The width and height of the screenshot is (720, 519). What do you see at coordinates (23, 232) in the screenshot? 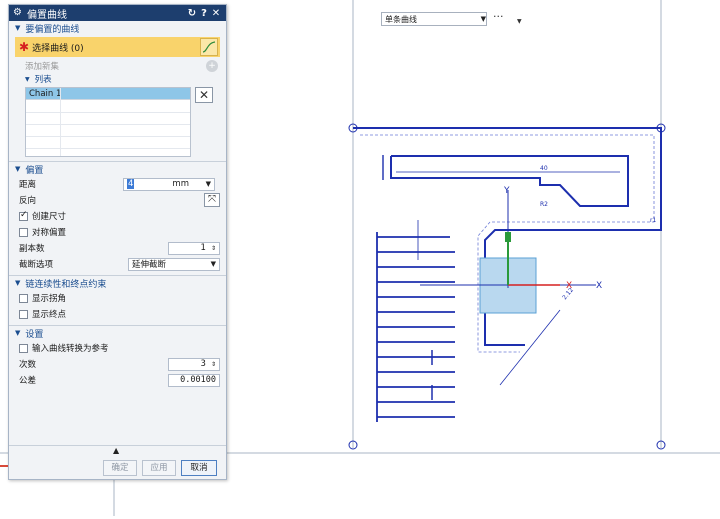
I see `symmetric-checkbox` at bounding box center [23, 232].